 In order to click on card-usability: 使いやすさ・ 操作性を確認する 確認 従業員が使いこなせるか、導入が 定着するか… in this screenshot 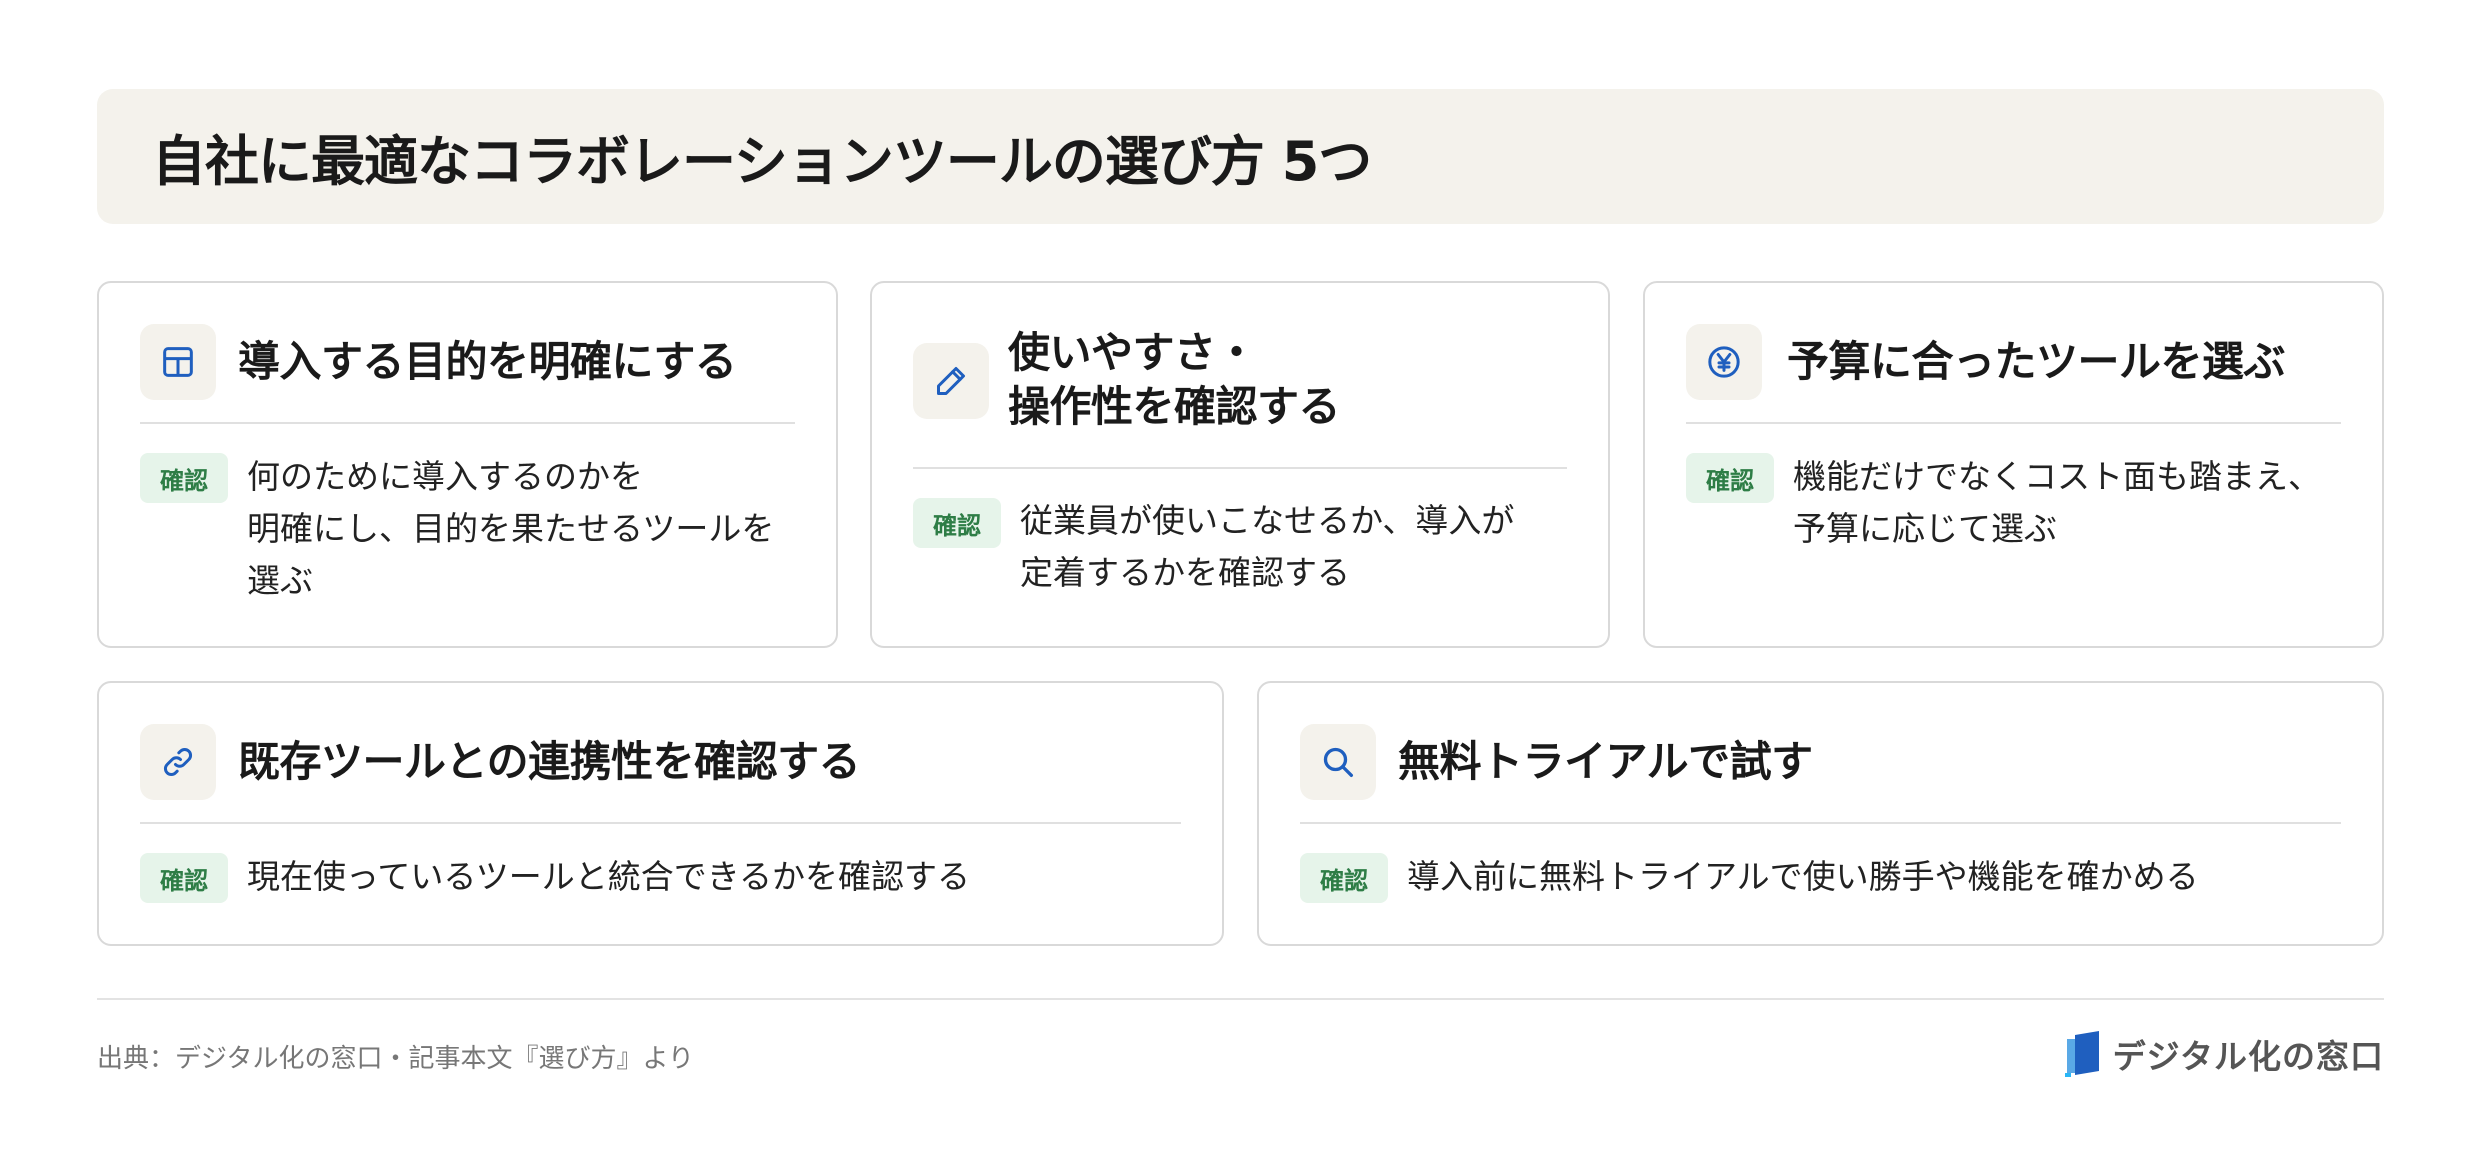, I will do `click(1240, 464)`.